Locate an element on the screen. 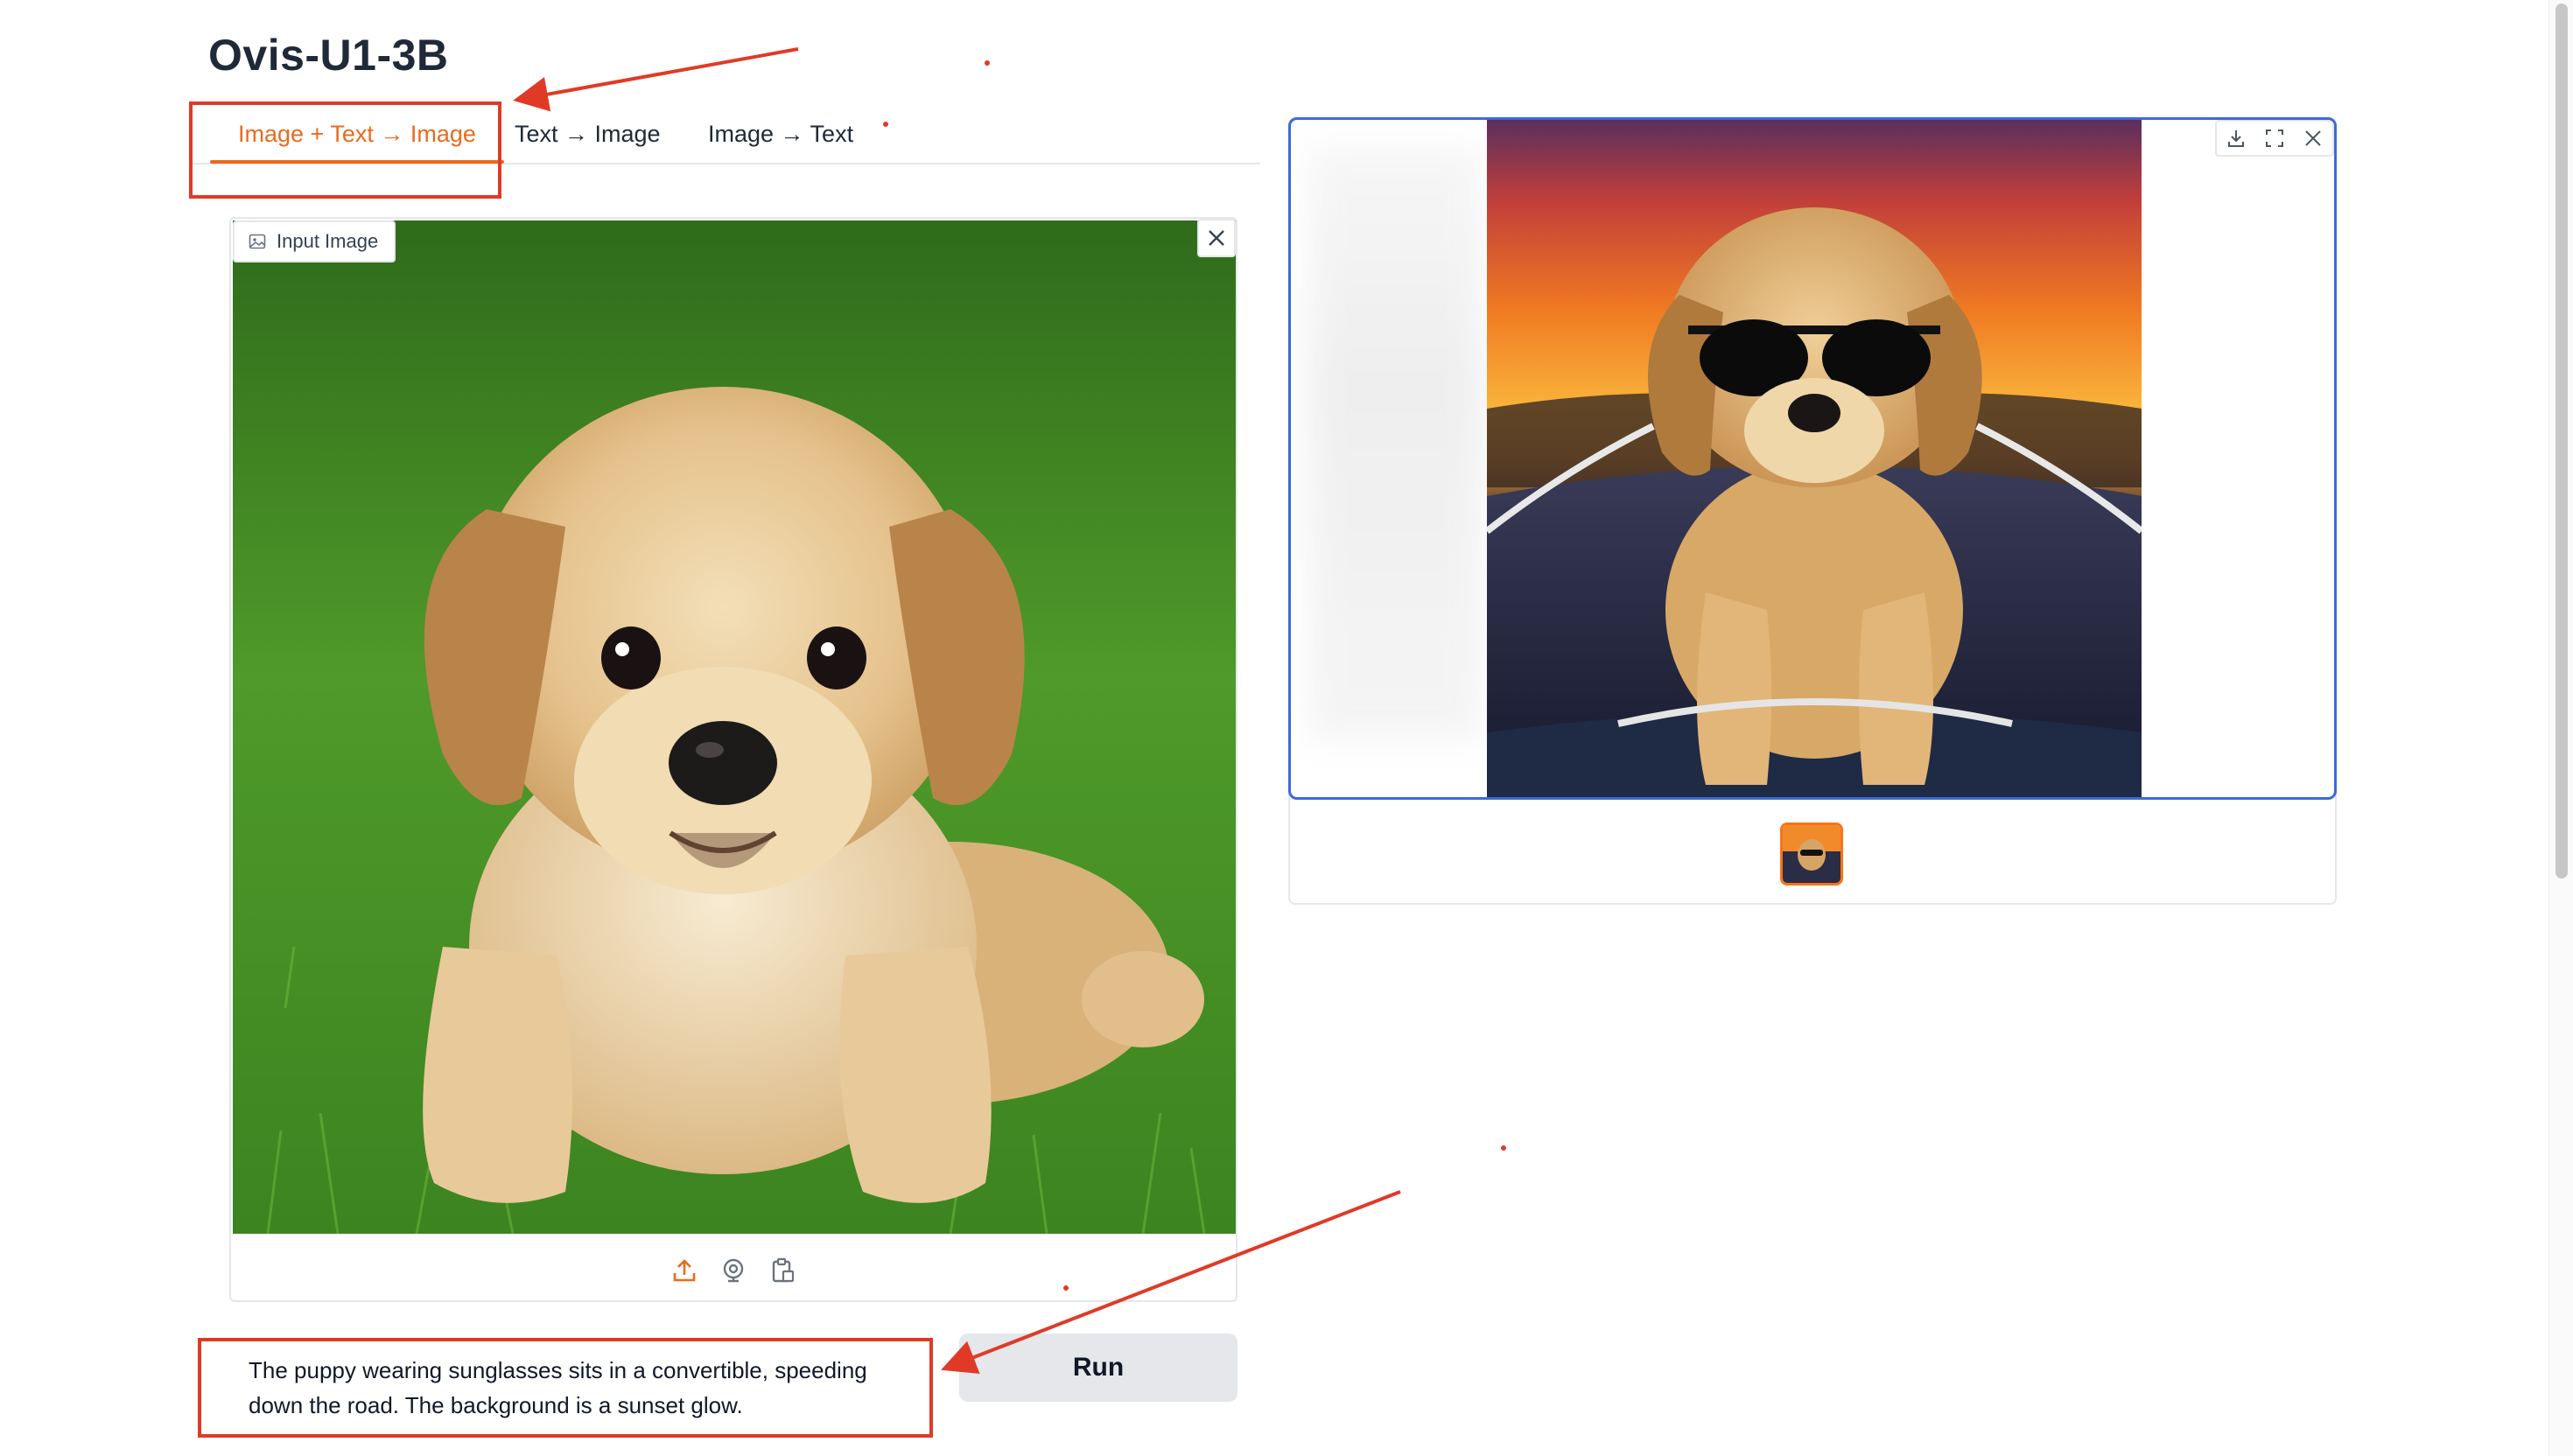  output-toolbar is located at coordinates (2274, 138).